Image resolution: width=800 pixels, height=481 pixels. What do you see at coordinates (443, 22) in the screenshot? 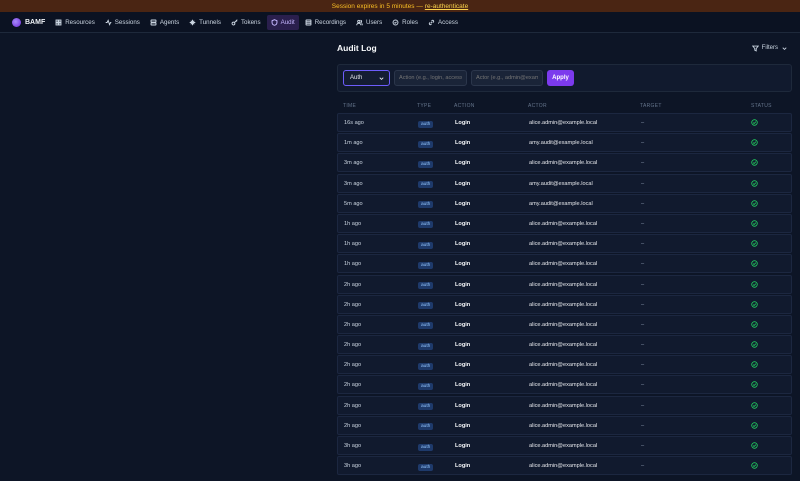
I see `nav-item-access: Access` at bounding box center [443, 22].